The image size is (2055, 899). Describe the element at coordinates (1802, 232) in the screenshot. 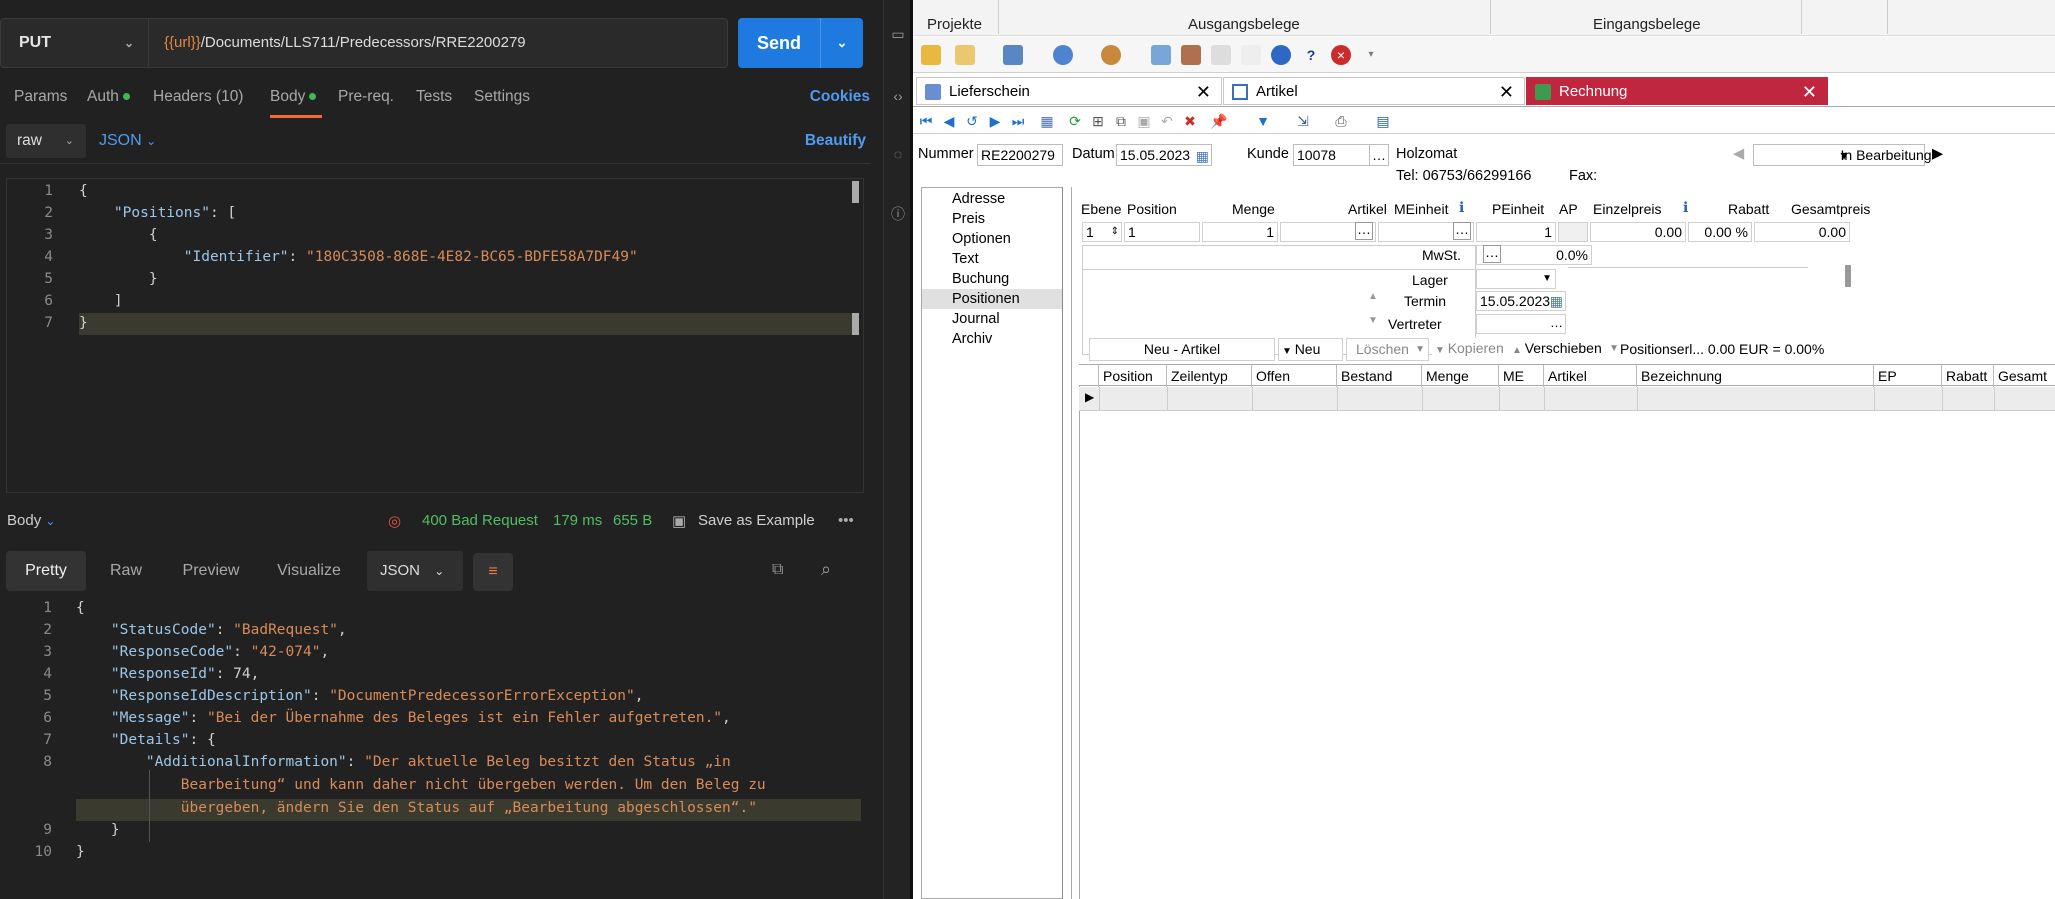

I see `gesamtpreis-field: 0.00` at that location.